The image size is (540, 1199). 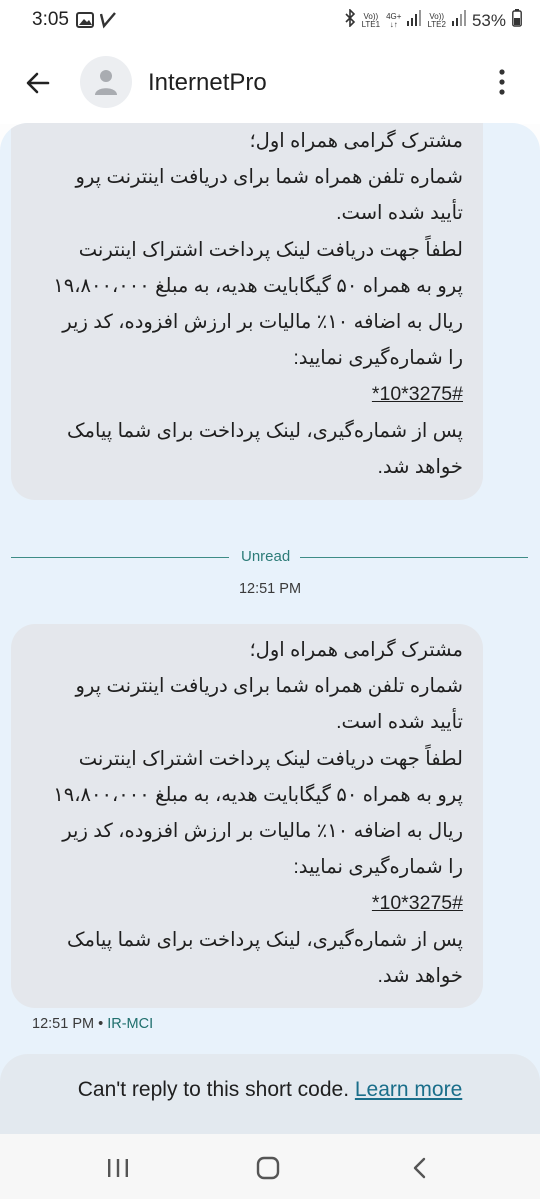 I want to click on recents-icon, so click(x=118, y=1168).